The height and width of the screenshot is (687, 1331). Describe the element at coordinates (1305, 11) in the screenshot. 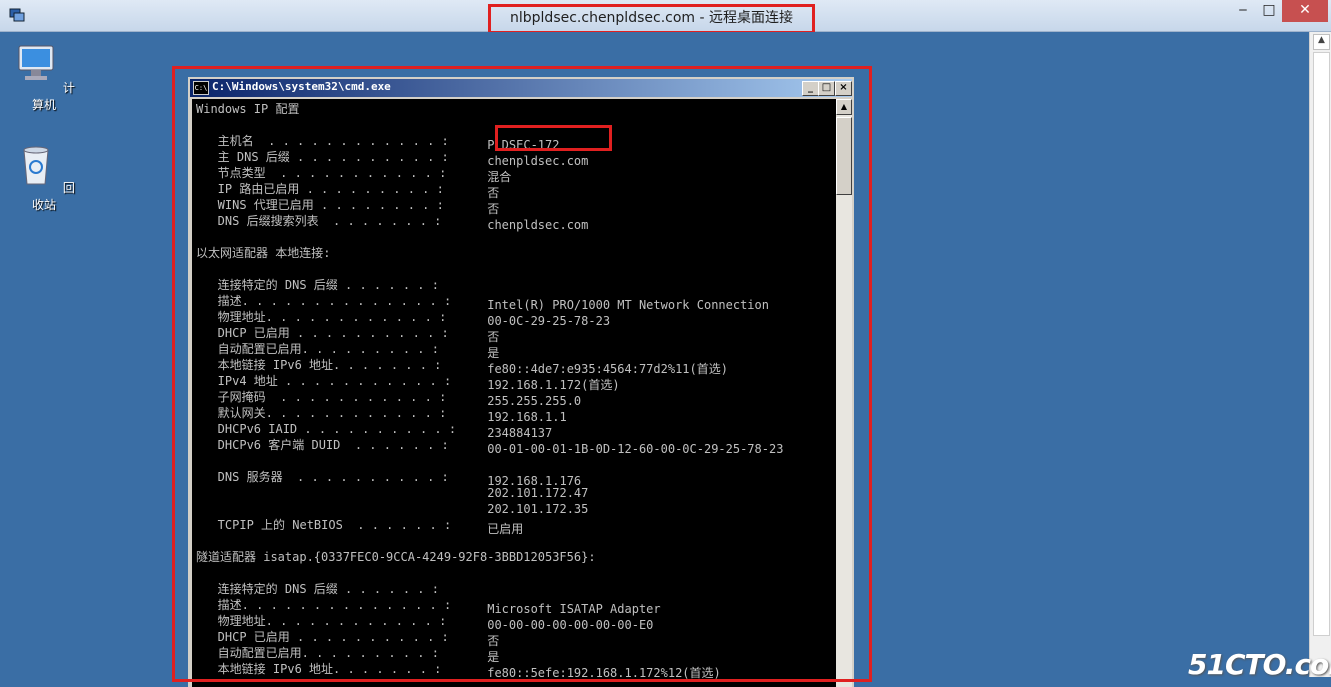

I see `close-button: ✕` at that location.